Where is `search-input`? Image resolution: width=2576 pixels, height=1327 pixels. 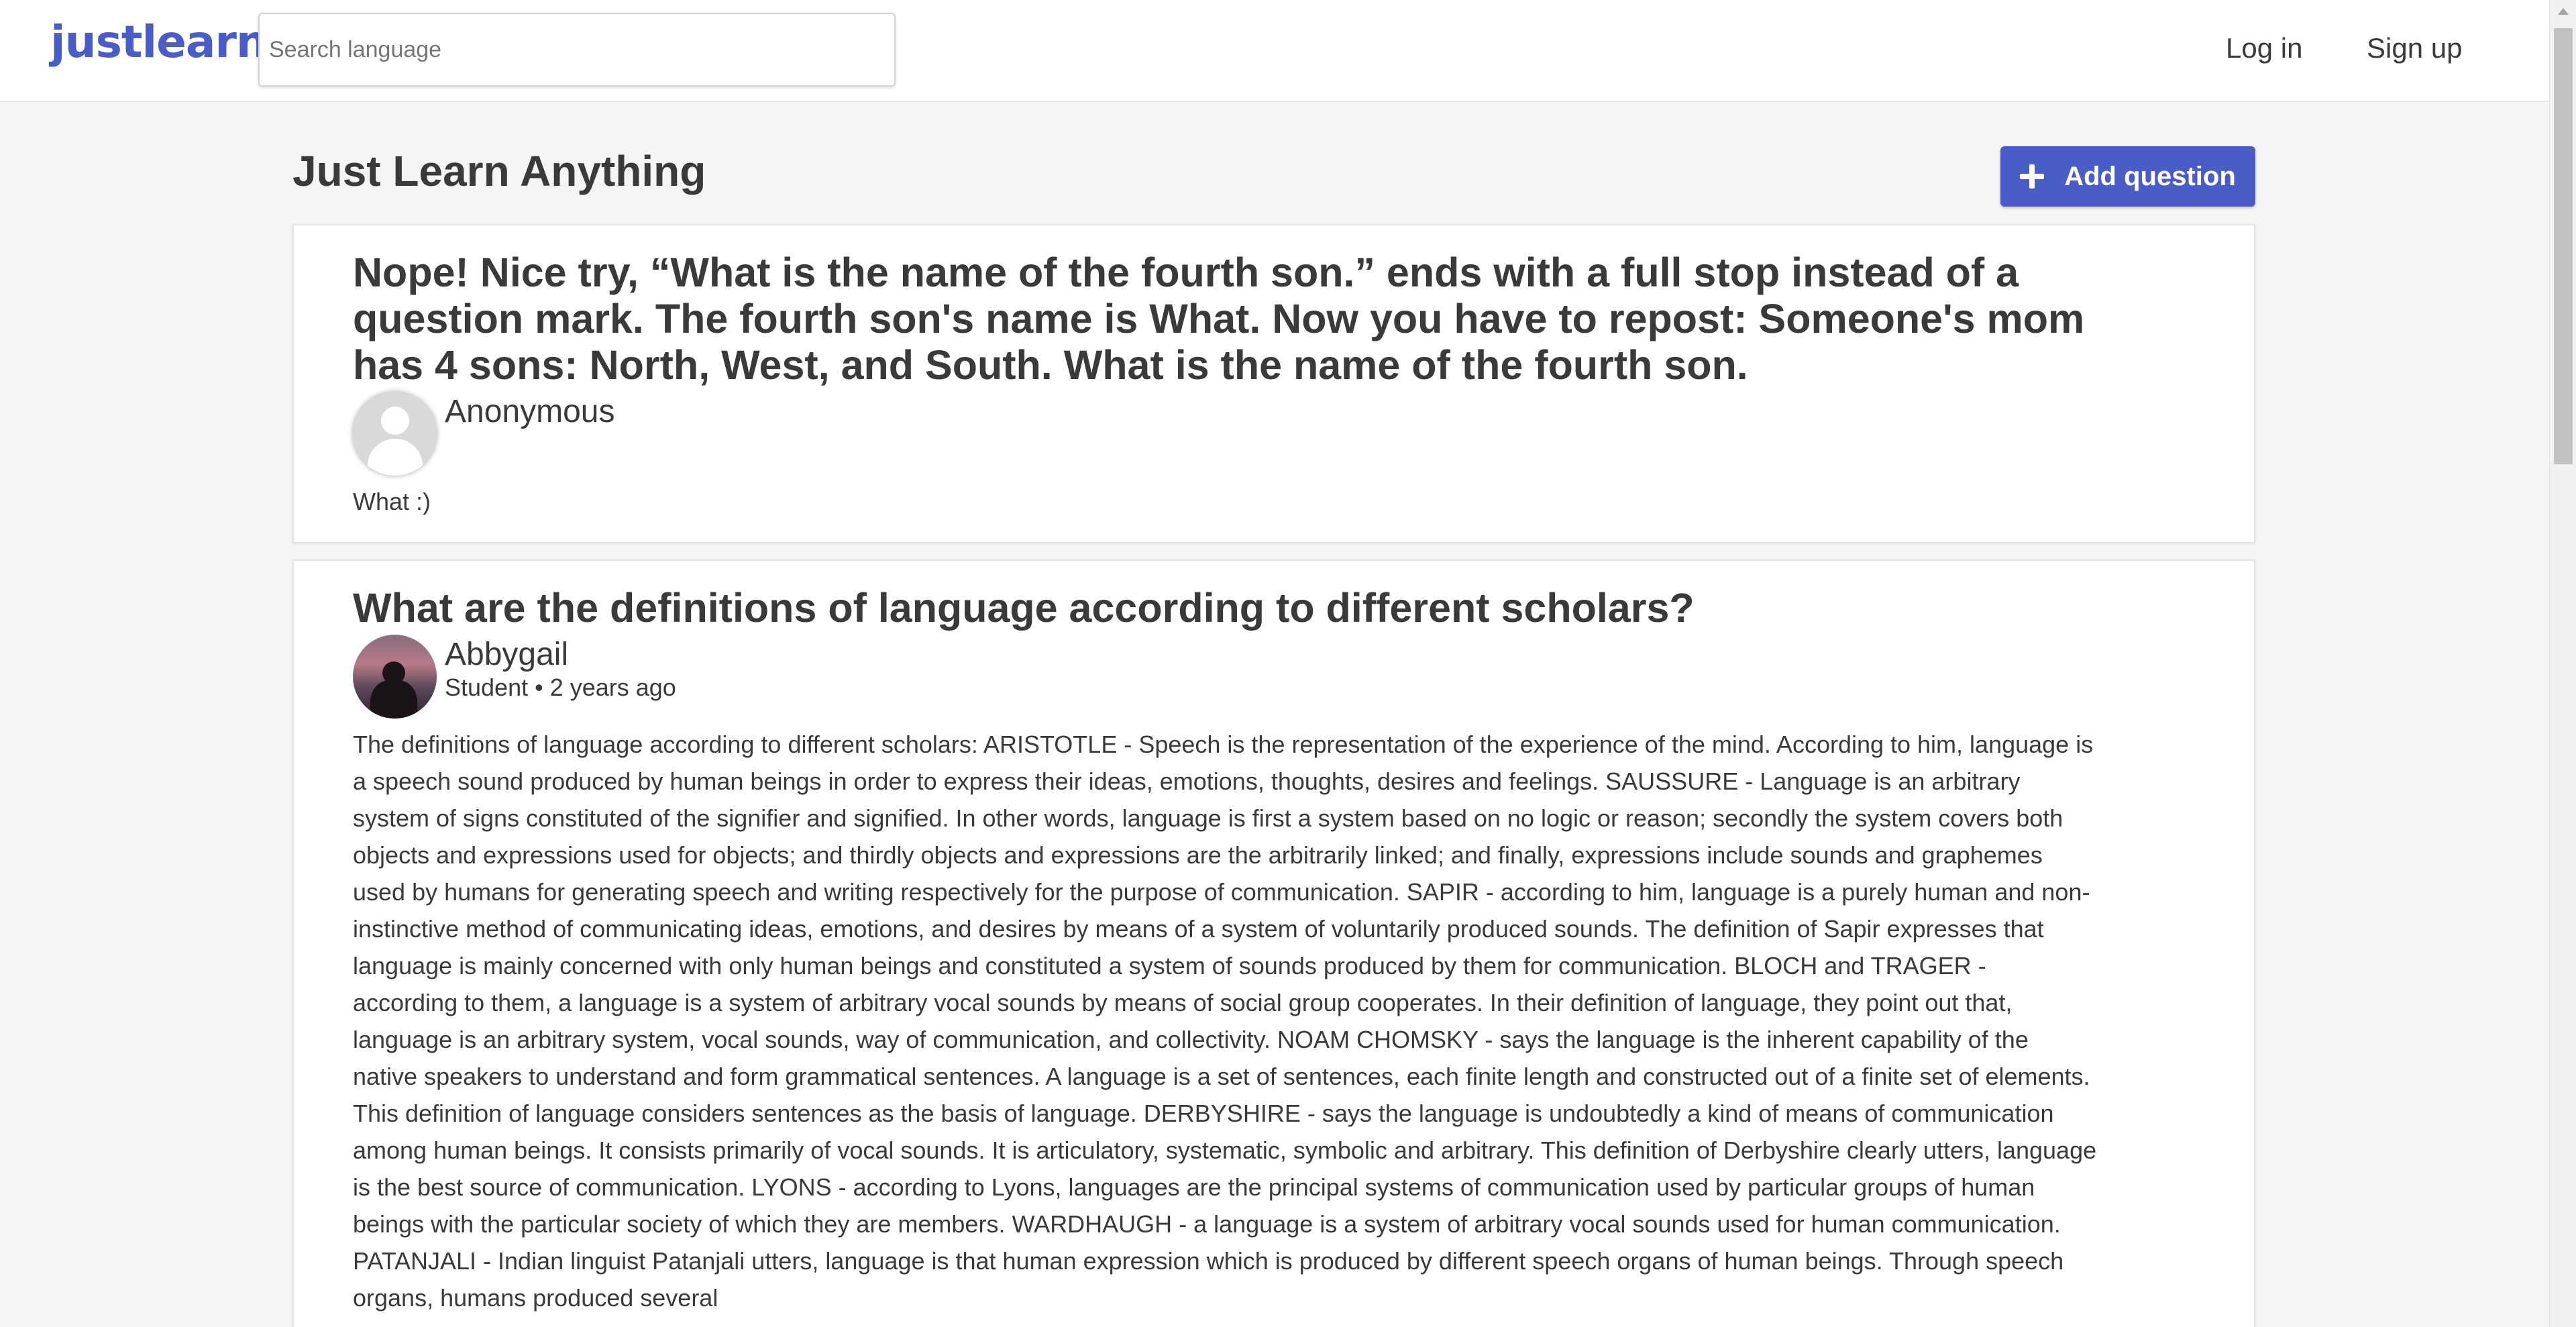 search-input is located at coordinates (577, 50).